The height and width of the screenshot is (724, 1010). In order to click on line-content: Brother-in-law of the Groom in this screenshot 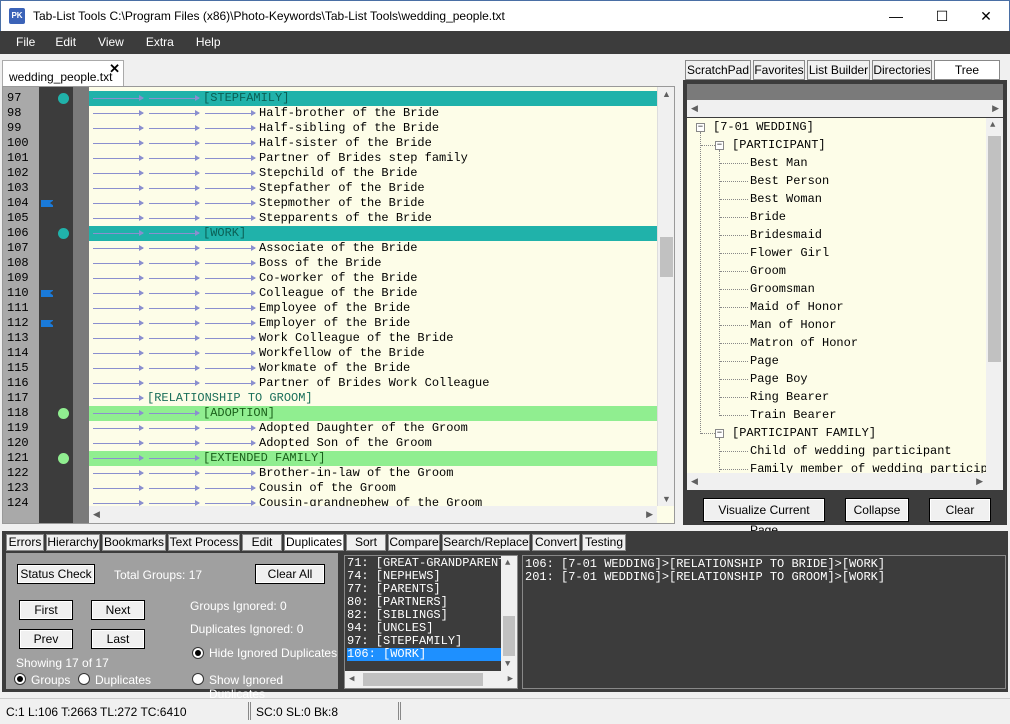, I will do `click(373, 473)`.